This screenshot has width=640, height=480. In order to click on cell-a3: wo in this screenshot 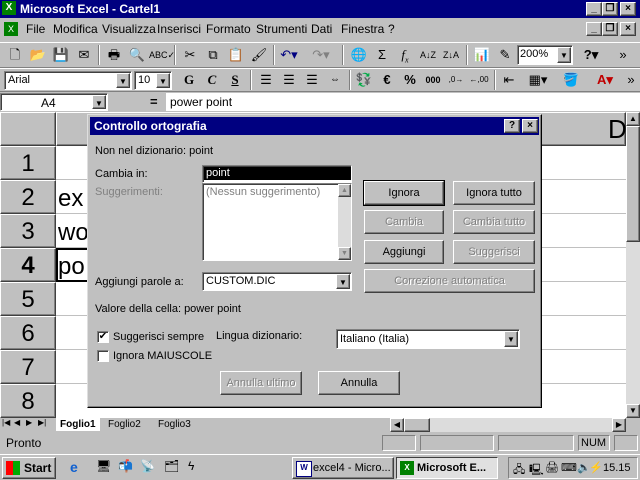, I will do `click(73, 233)`.